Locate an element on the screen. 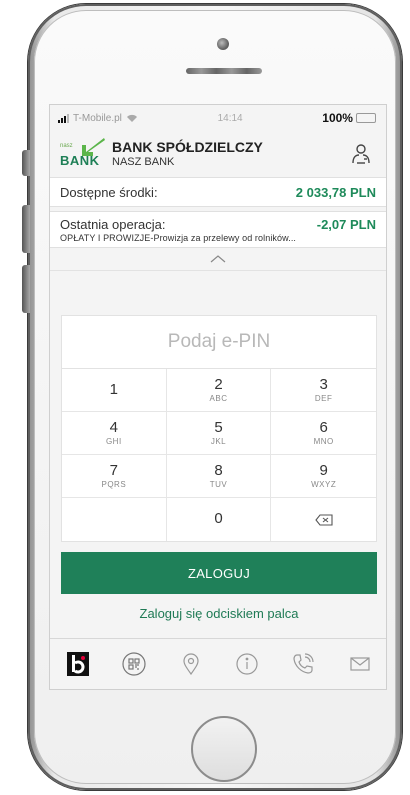 Image resolution: width=410 pixels, height=795 pixels. app-header: nasz BANK BANK SPÓŁDZIELCZY NASZ BANK is located at coordinates (218, 154).